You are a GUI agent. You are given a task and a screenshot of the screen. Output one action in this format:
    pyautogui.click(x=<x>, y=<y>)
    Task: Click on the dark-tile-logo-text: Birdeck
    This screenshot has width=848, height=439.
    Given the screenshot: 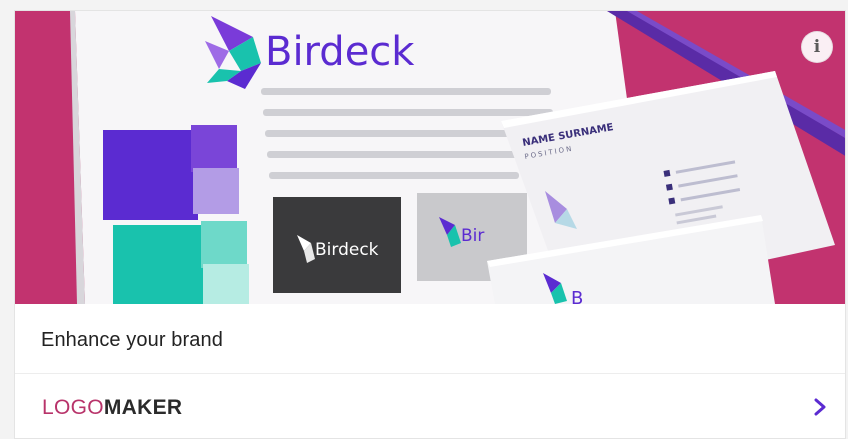 What is the action you would take?
    pyautogui.click(x=347, y=250)
    